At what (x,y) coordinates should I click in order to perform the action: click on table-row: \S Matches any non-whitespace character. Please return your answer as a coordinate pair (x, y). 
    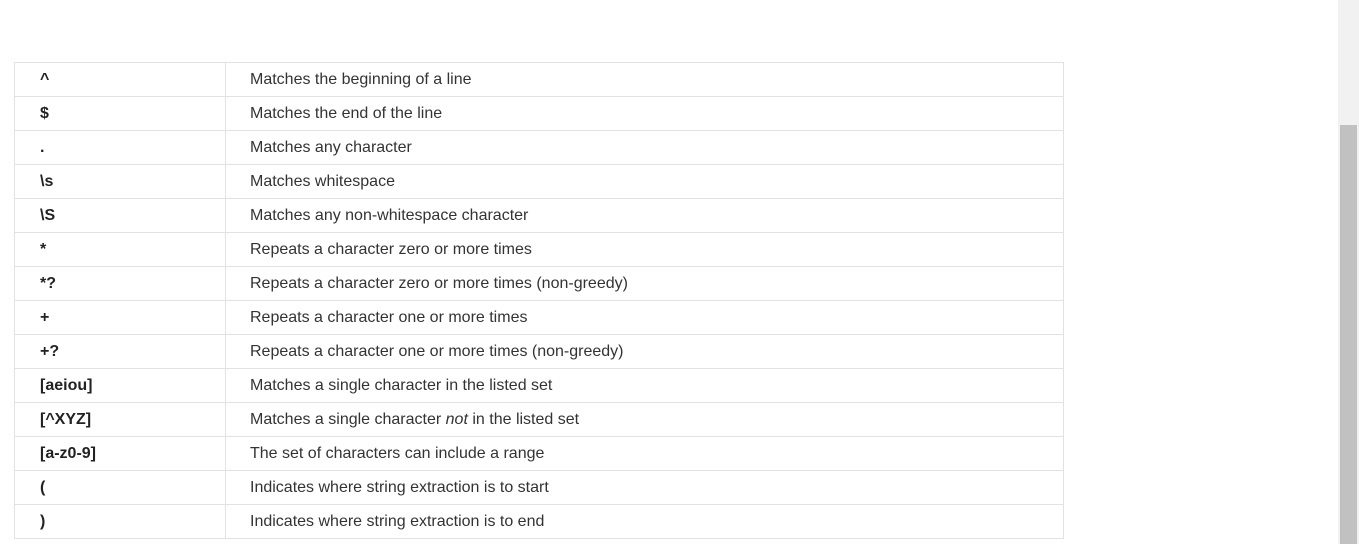
    Looking at the image, I should click on (539, 215).